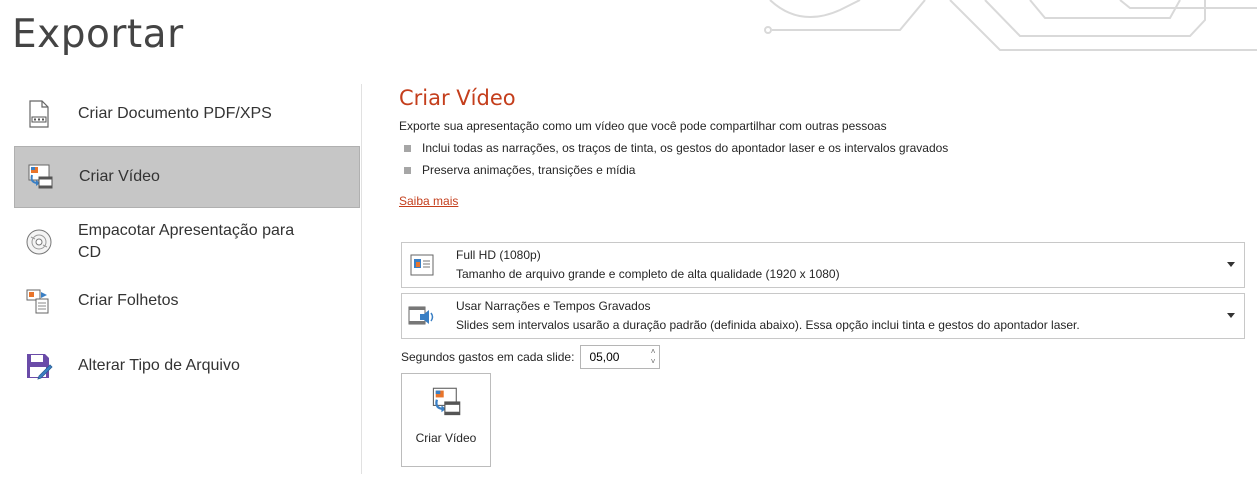 The height and width of the screenshot is (478, 1257). What do you see at coordinates (488, 357) in the screenshot?
I see `seconds-label: Segundos gastos em cada slide:` at bounding box center [488, 357].